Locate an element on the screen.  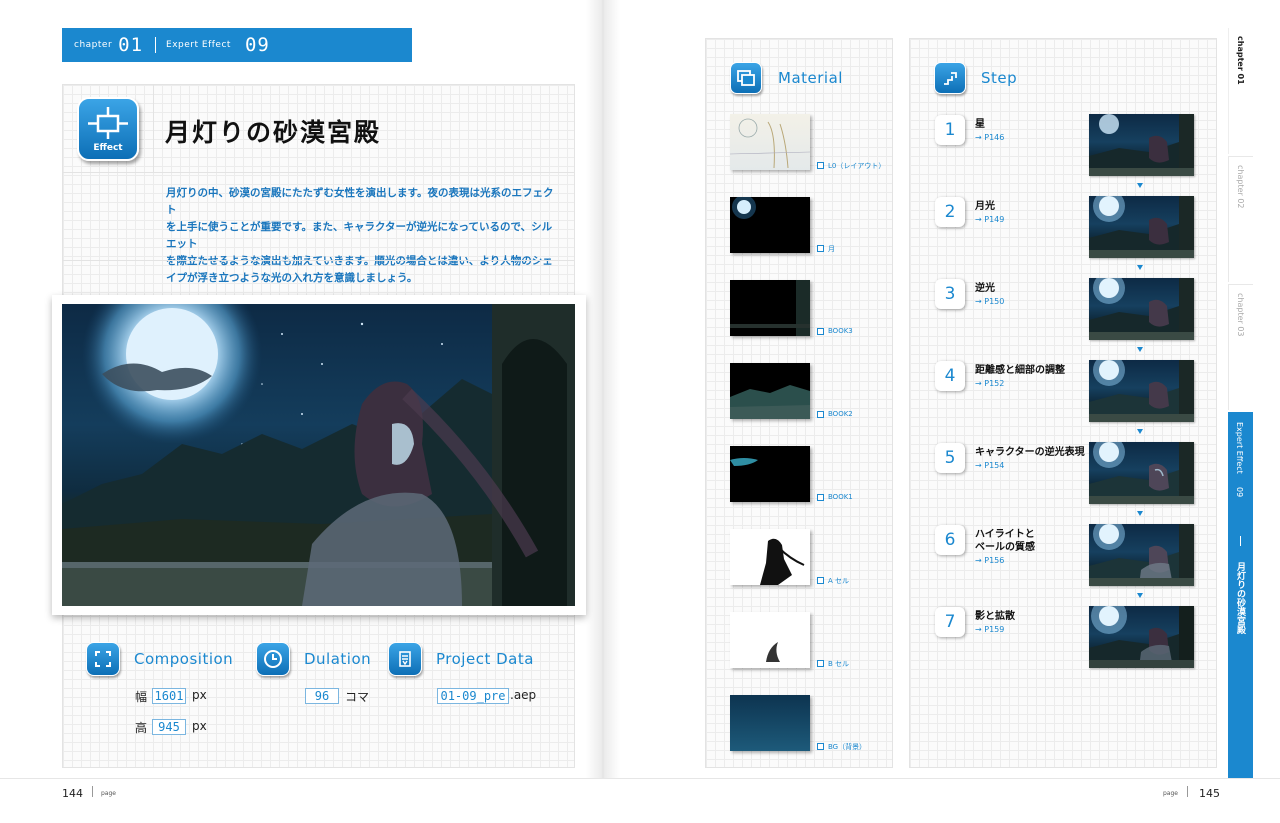
step-number: 5 is located at coordinates (950, 458).